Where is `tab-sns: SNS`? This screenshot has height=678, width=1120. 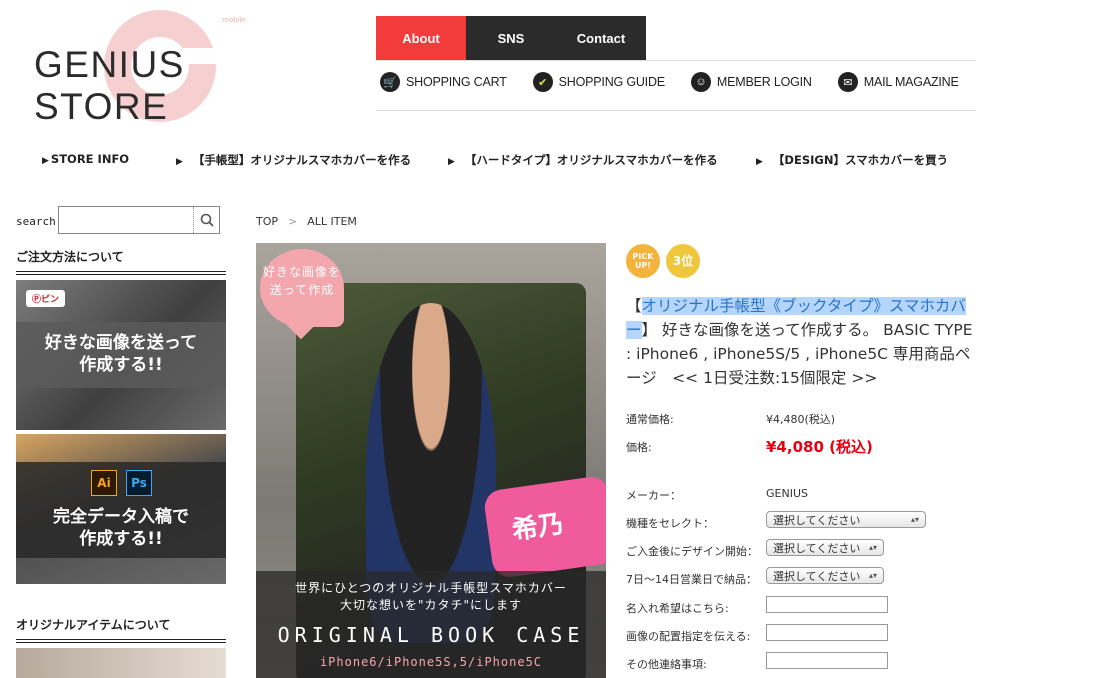
tab-sns: SNS is located at coordinates (511, 38).